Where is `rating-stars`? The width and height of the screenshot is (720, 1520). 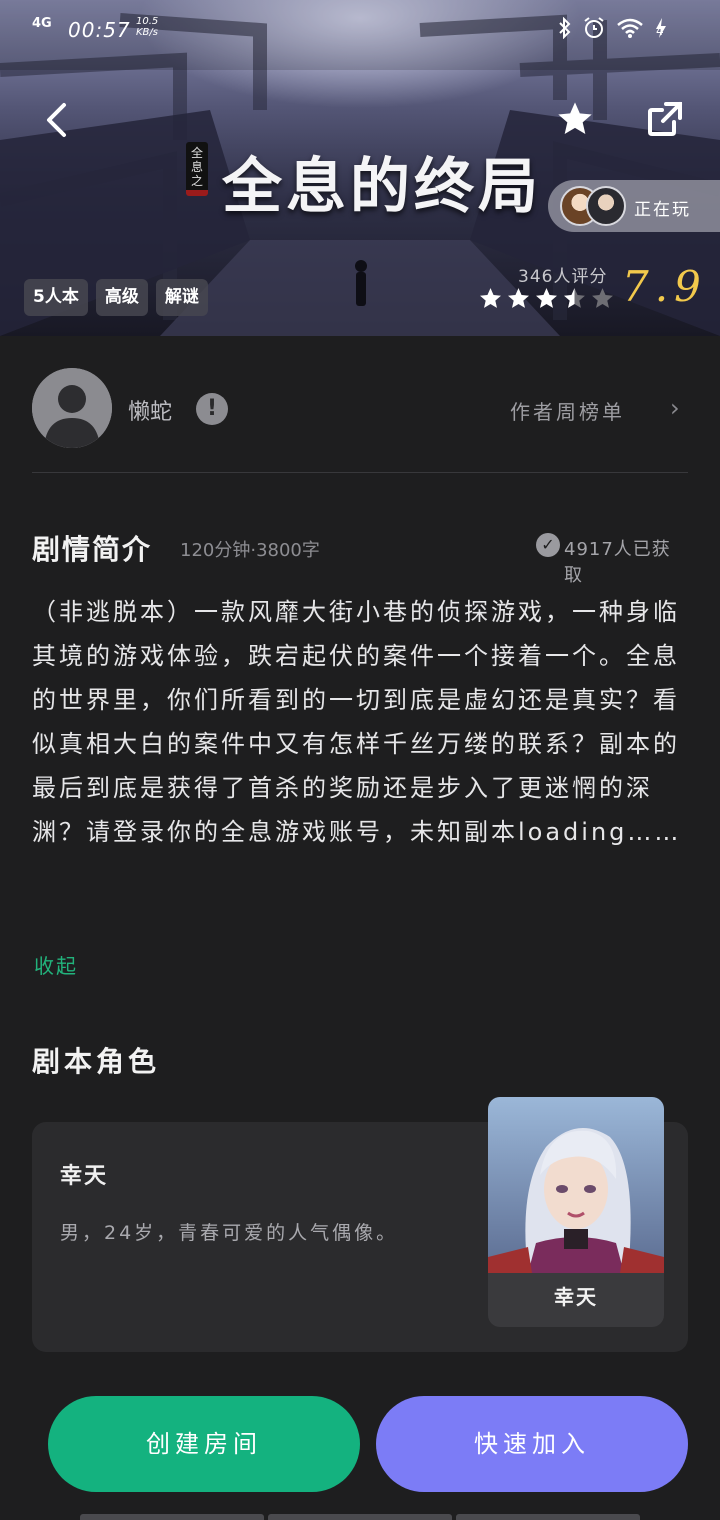
rating-stars is located at coordinates (546, 298).